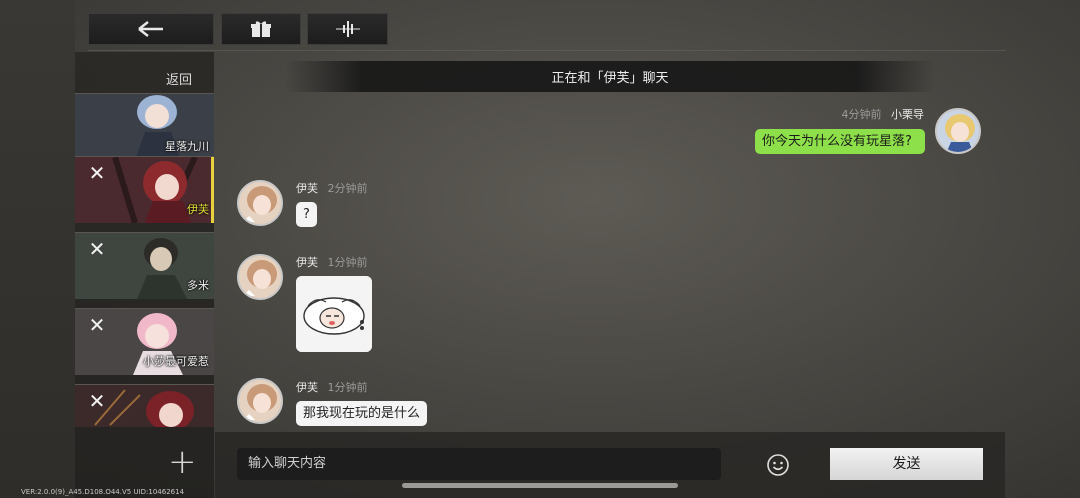 The width and height of the screenshot is (1080, 498). Describe the element at coordinates (144, 126) in the screenshot. I see `chat-list-item: 星落九川` at that location.